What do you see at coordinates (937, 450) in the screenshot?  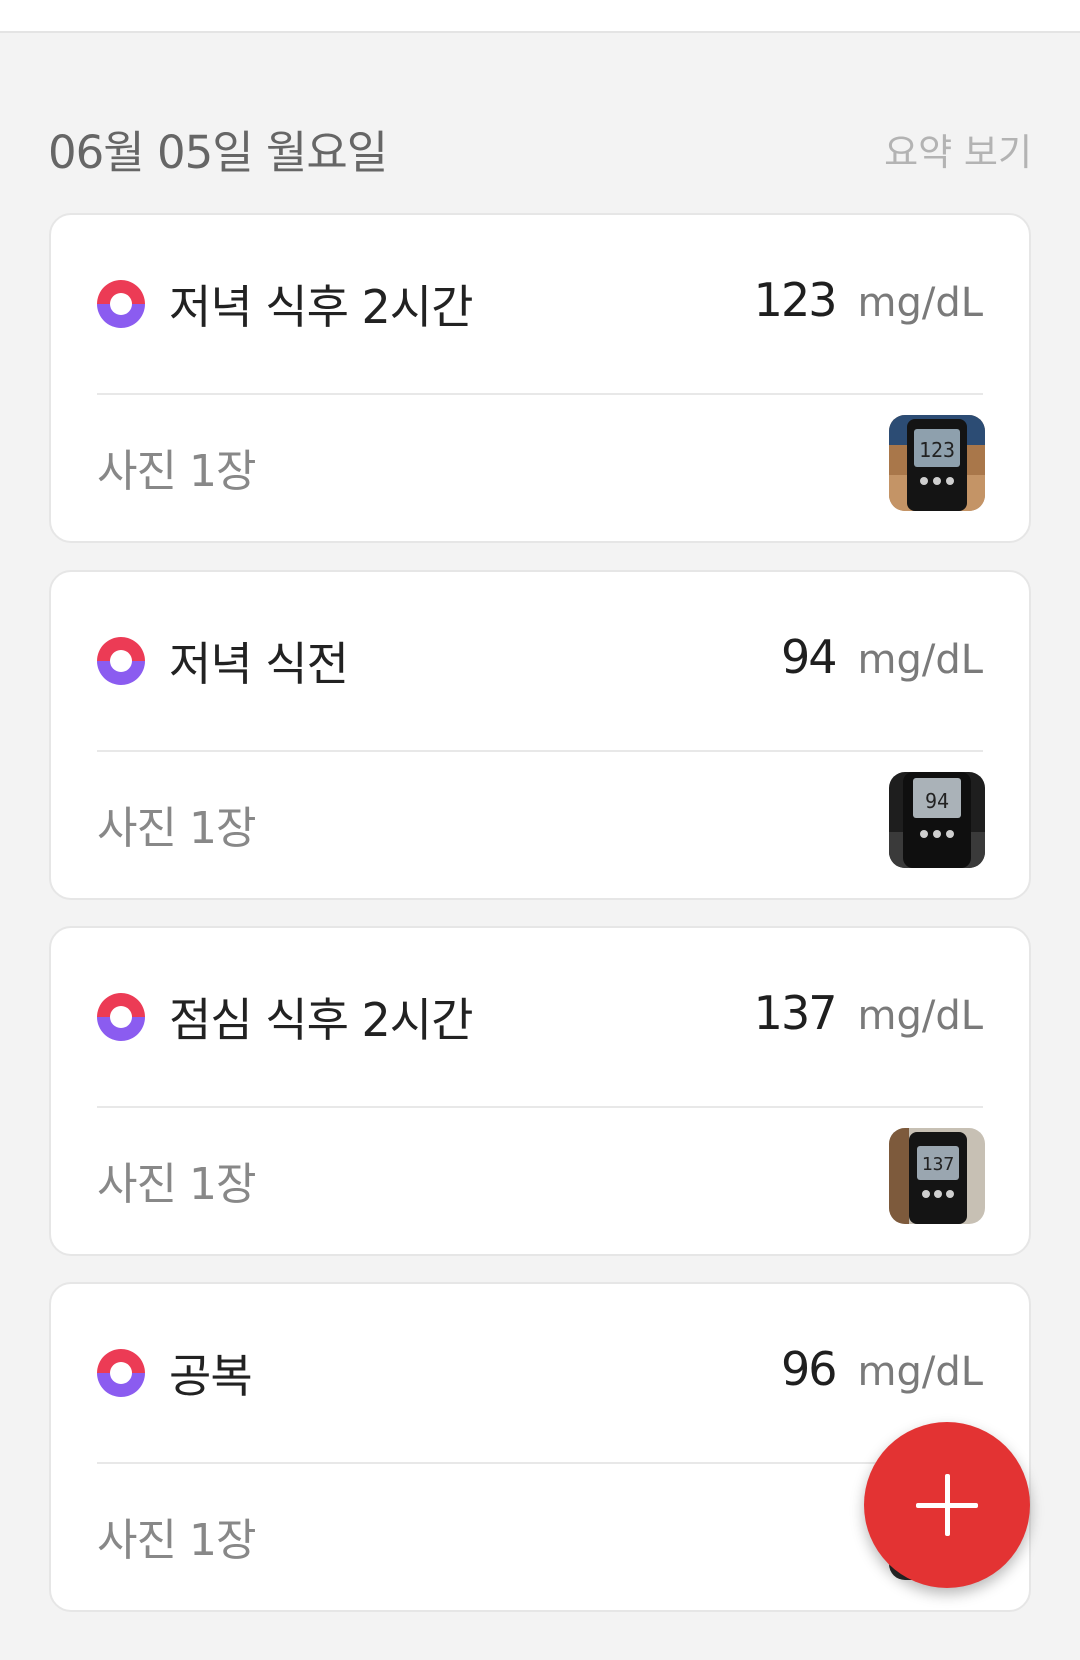 I see `svg-text: 123` at bounding box center [937, 450].